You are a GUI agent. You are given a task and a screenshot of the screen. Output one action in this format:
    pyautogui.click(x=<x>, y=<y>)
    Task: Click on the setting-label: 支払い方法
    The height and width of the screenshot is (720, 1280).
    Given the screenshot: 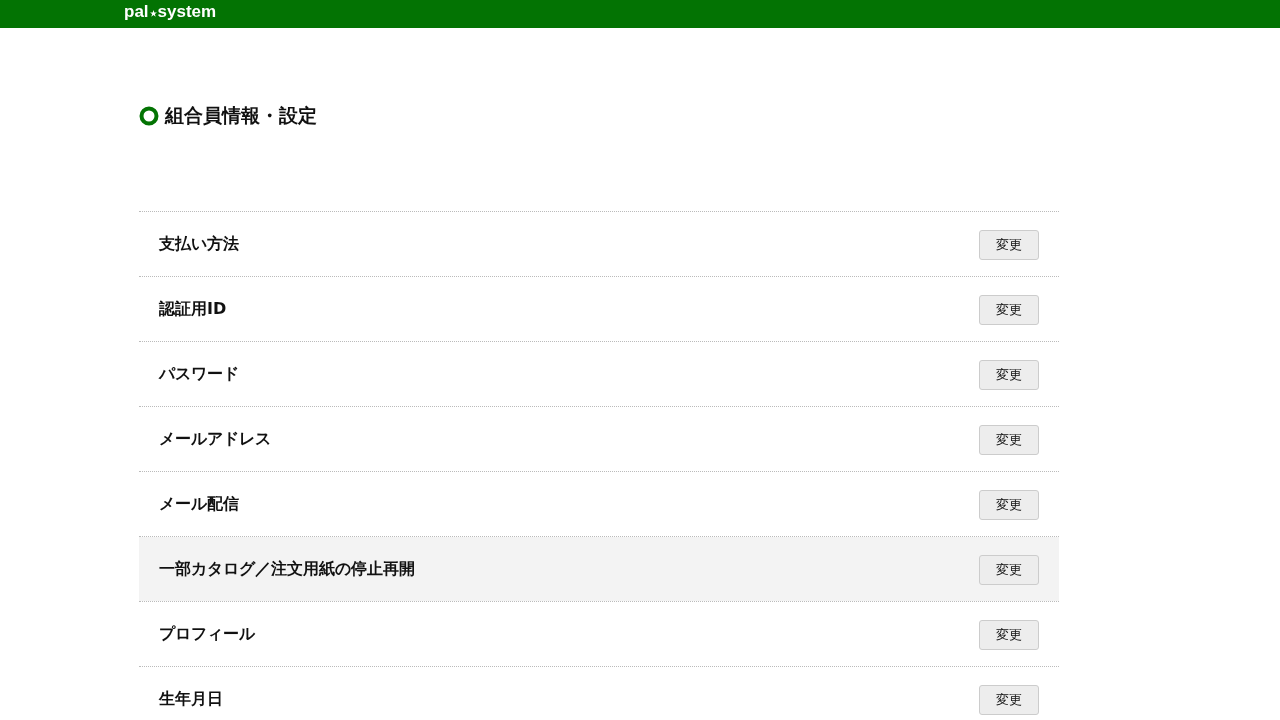 What is the action you would take?
    pyautogui.click(x=199, y=244)
    